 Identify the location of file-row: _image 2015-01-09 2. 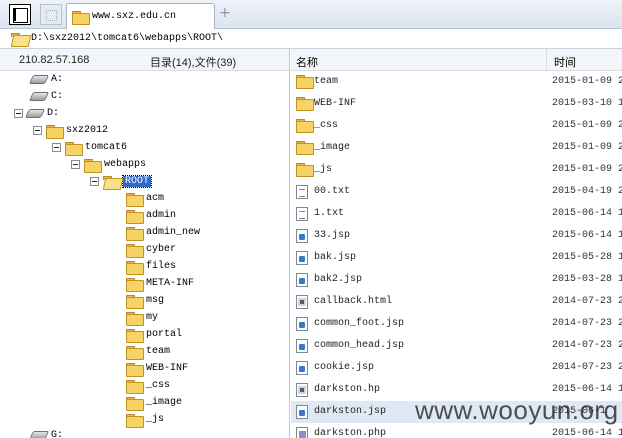
(456, 148).